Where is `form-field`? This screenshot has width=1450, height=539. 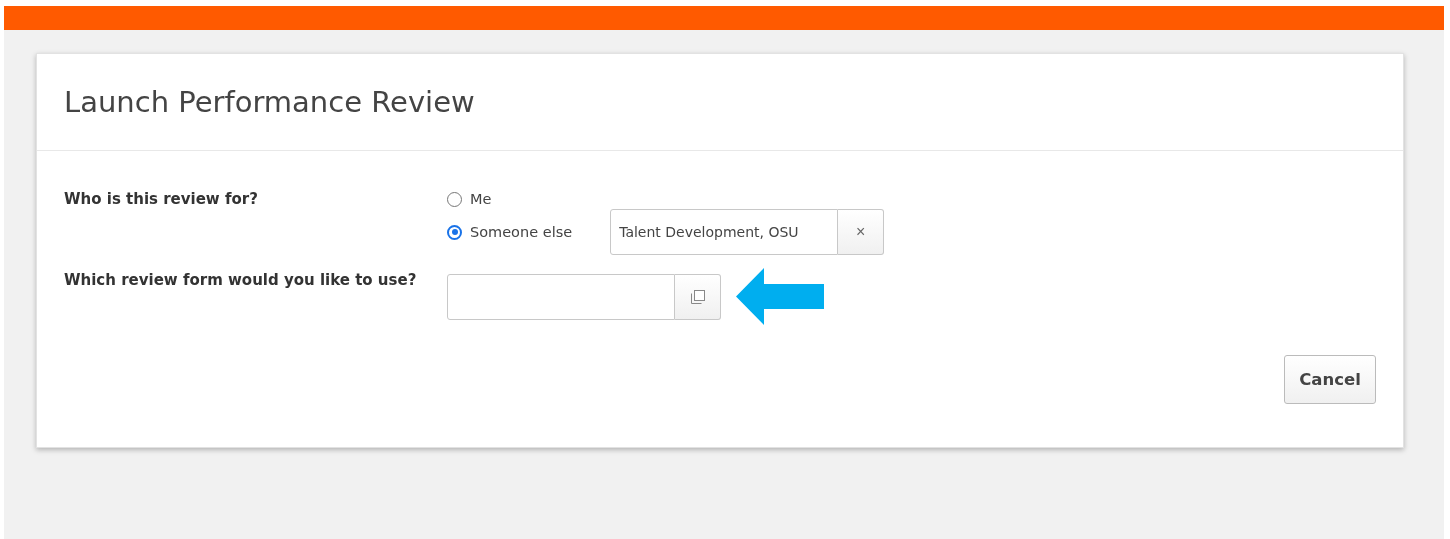 form-field is located at coordinates (561, 296).